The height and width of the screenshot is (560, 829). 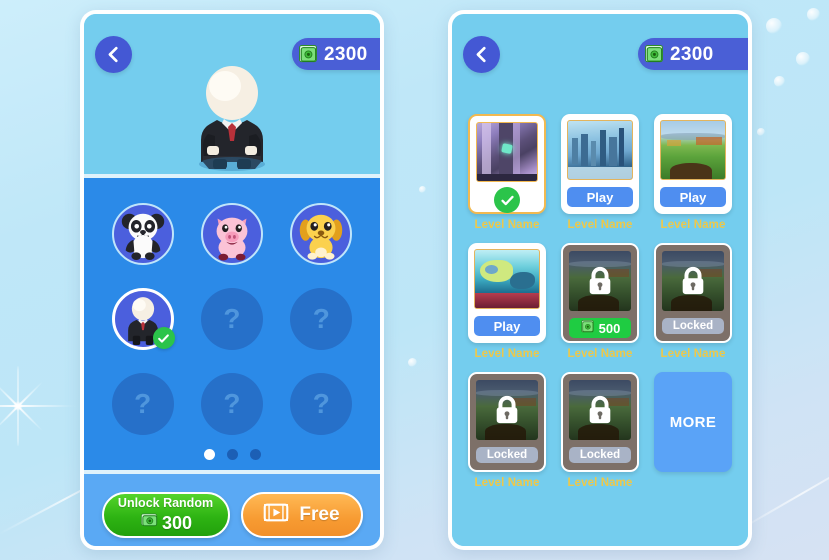 What do you see at coordinates (693, 150) in the screenshot?
I see `level-thumbnail-green-field` at bounding box center [693, 150].